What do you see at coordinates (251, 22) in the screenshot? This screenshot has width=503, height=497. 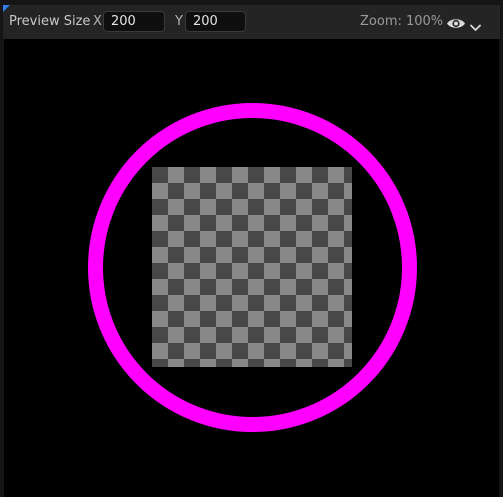 I see `preview-toolbar: Preview Size X Y Zoom: 100%` at bounding box center [251, 22].